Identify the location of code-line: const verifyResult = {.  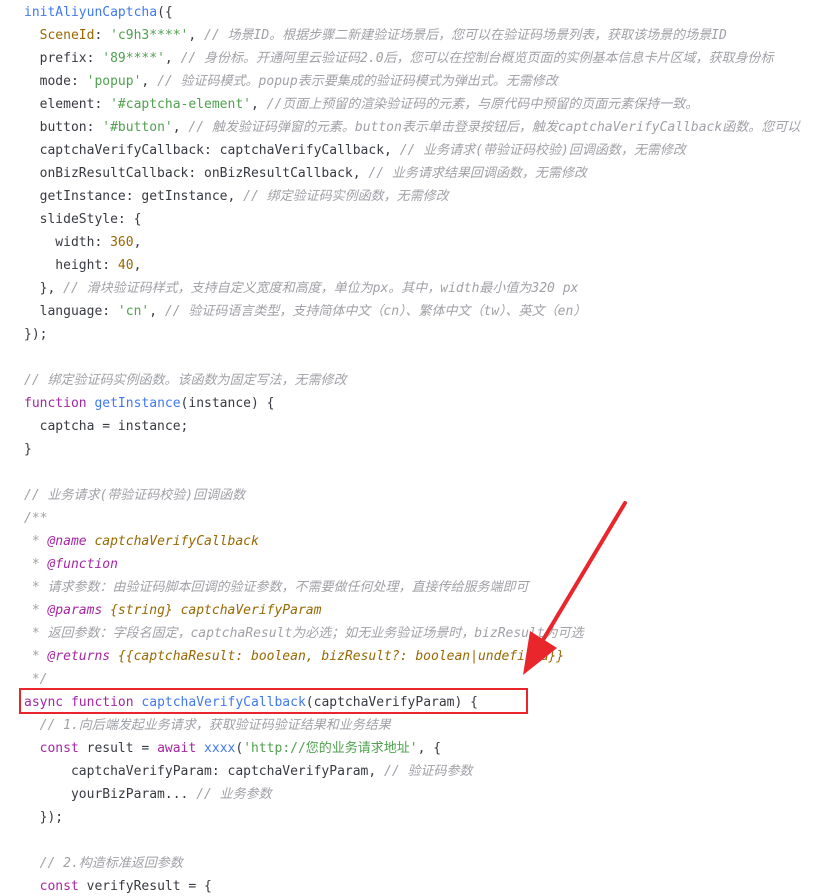
(118, 885).